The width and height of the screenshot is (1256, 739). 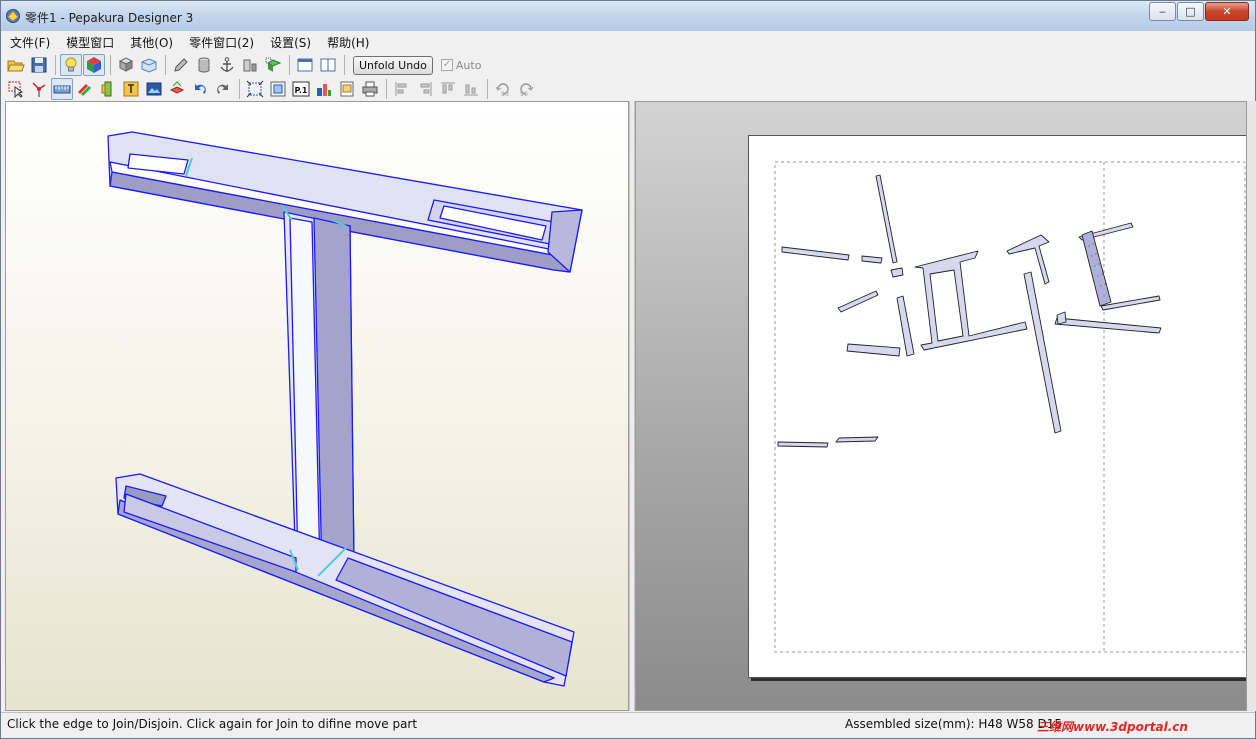 I want to click on pencil-icon, so click(x=181, y=65).